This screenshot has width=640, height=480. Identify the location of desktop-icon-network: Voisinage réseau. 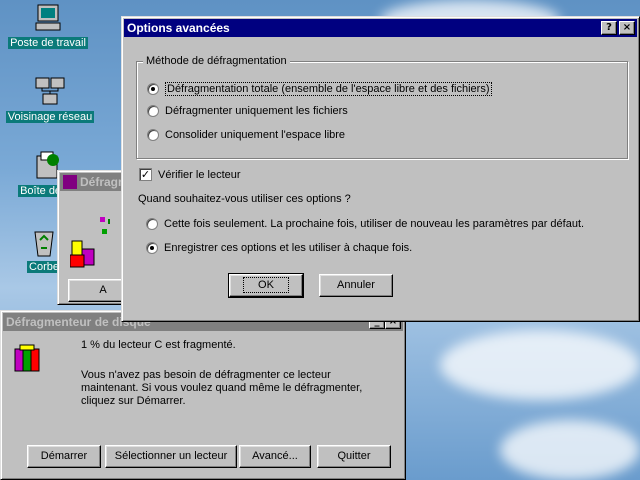
(50, 99).